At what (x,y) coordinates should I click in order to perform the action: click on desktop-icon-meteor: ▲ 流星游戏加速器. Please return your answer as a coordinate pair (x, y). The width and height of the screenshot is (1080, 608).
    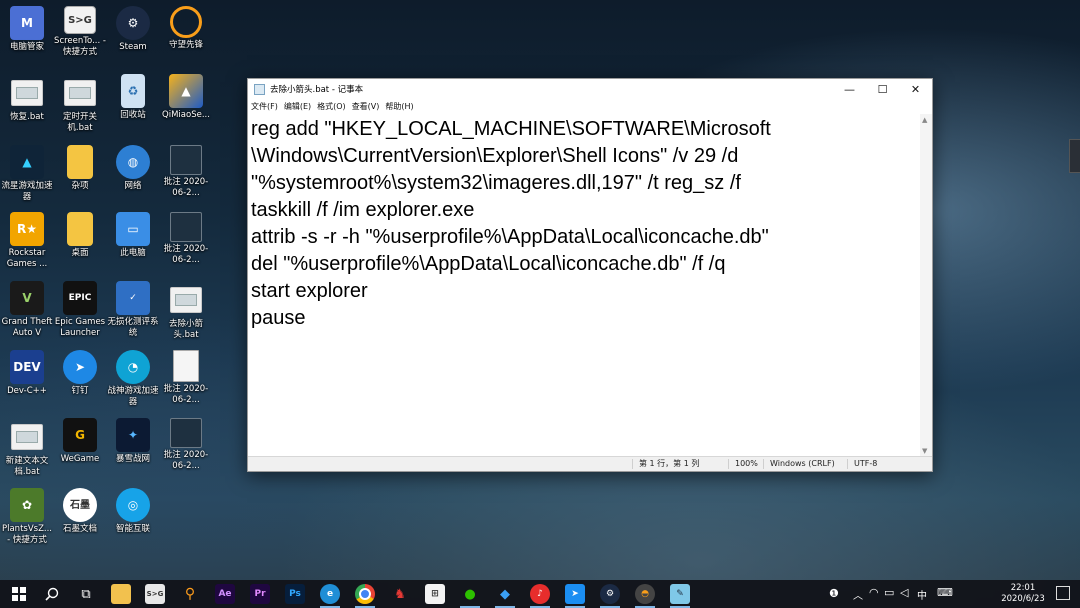
    Looking at the image, I should click on (27, 174).